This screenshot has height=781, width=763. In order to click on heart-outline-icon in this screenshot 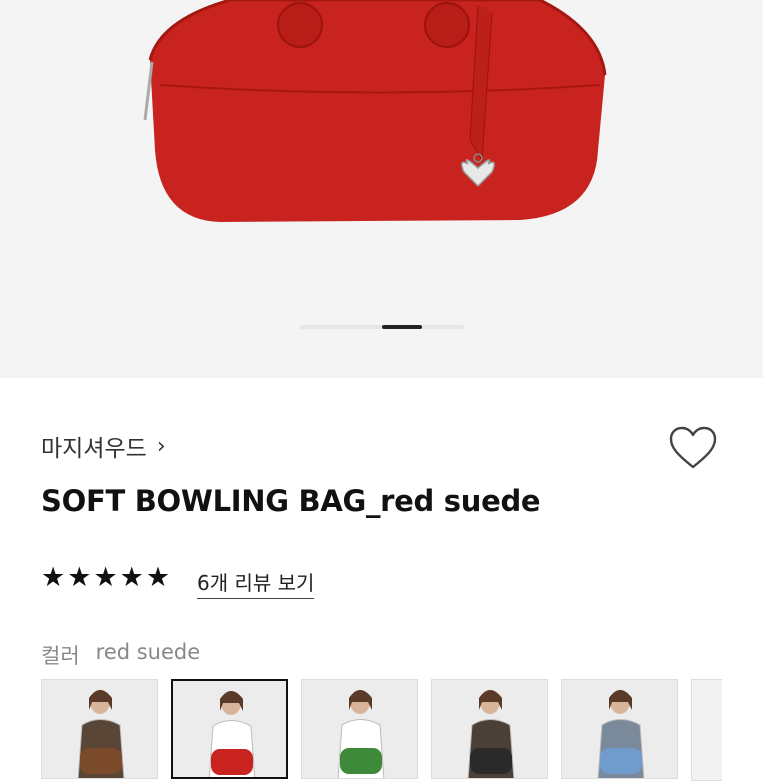, I will do `click(693, 447)`.